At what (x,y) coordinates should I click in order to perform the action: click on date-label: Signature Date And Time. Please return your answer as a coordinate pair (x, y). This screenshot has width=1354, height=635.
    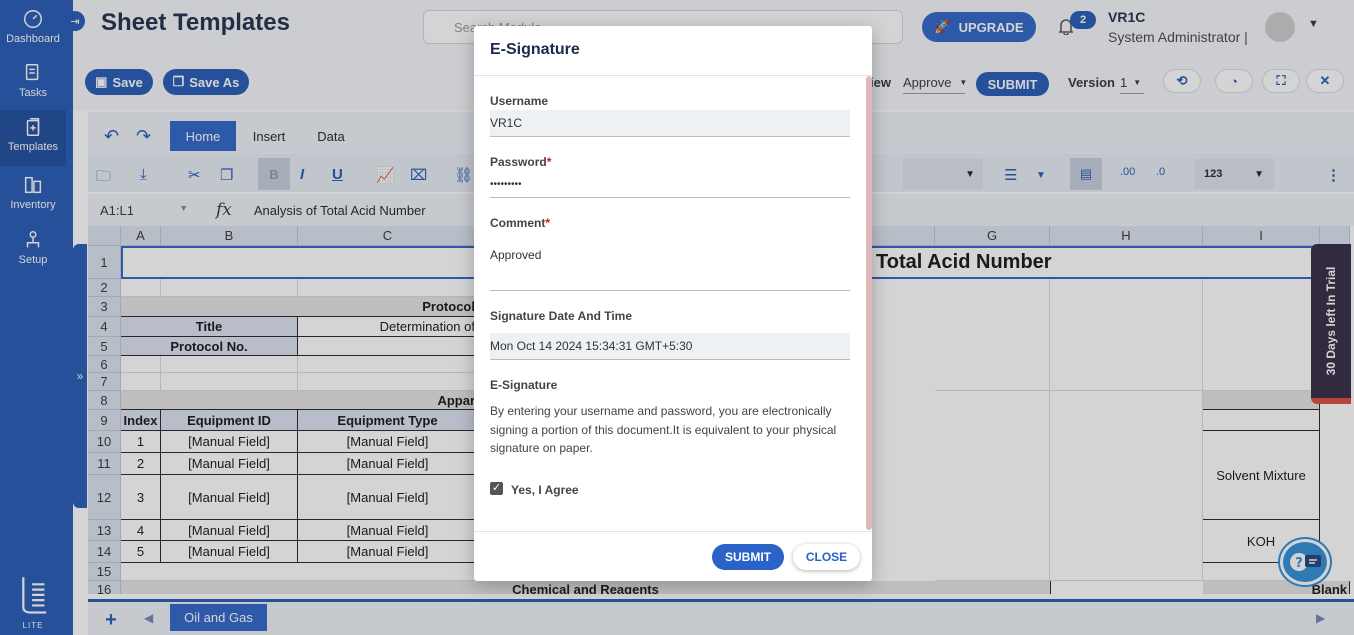
    Looking at the image, I should click on (561, 316).